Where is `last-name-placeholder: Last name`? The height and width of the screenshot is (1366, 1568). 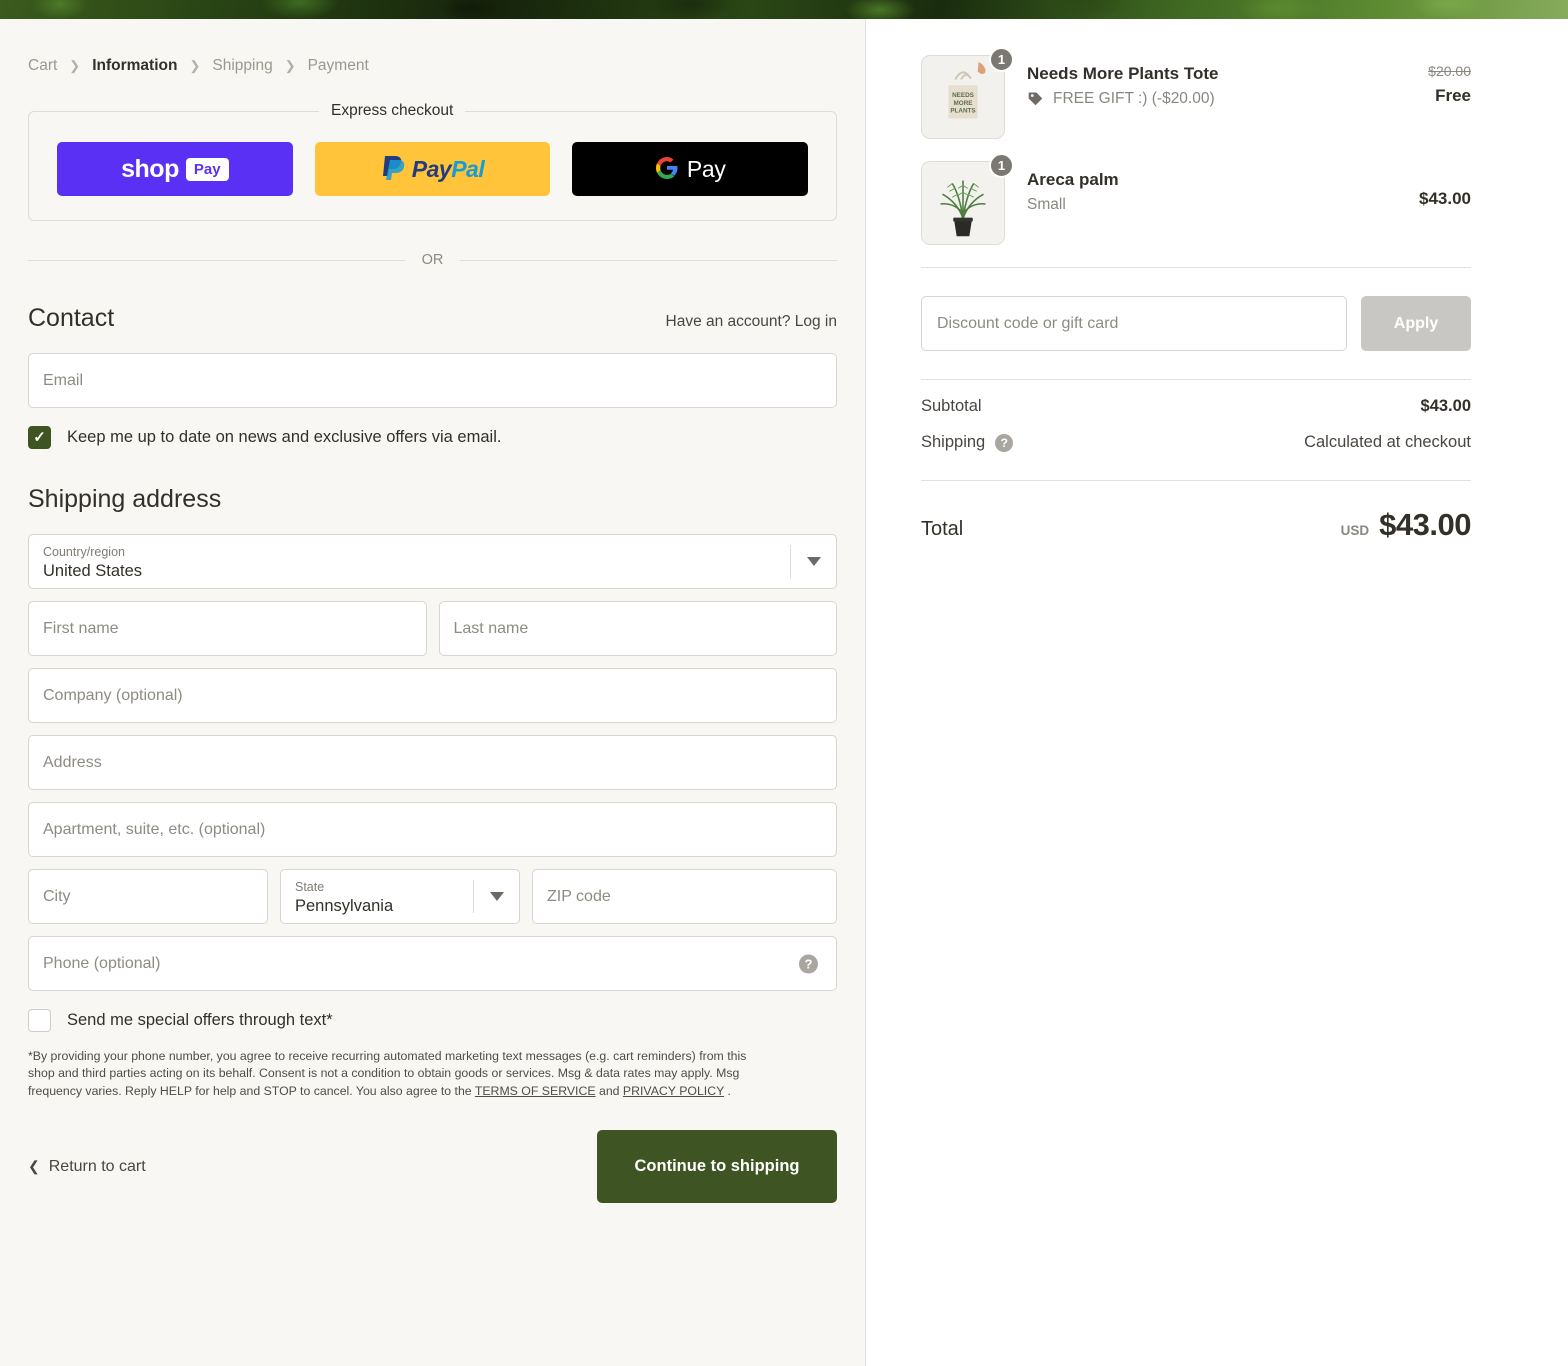 last-name-placeholder: Last name is located at coordinates (491, 628).